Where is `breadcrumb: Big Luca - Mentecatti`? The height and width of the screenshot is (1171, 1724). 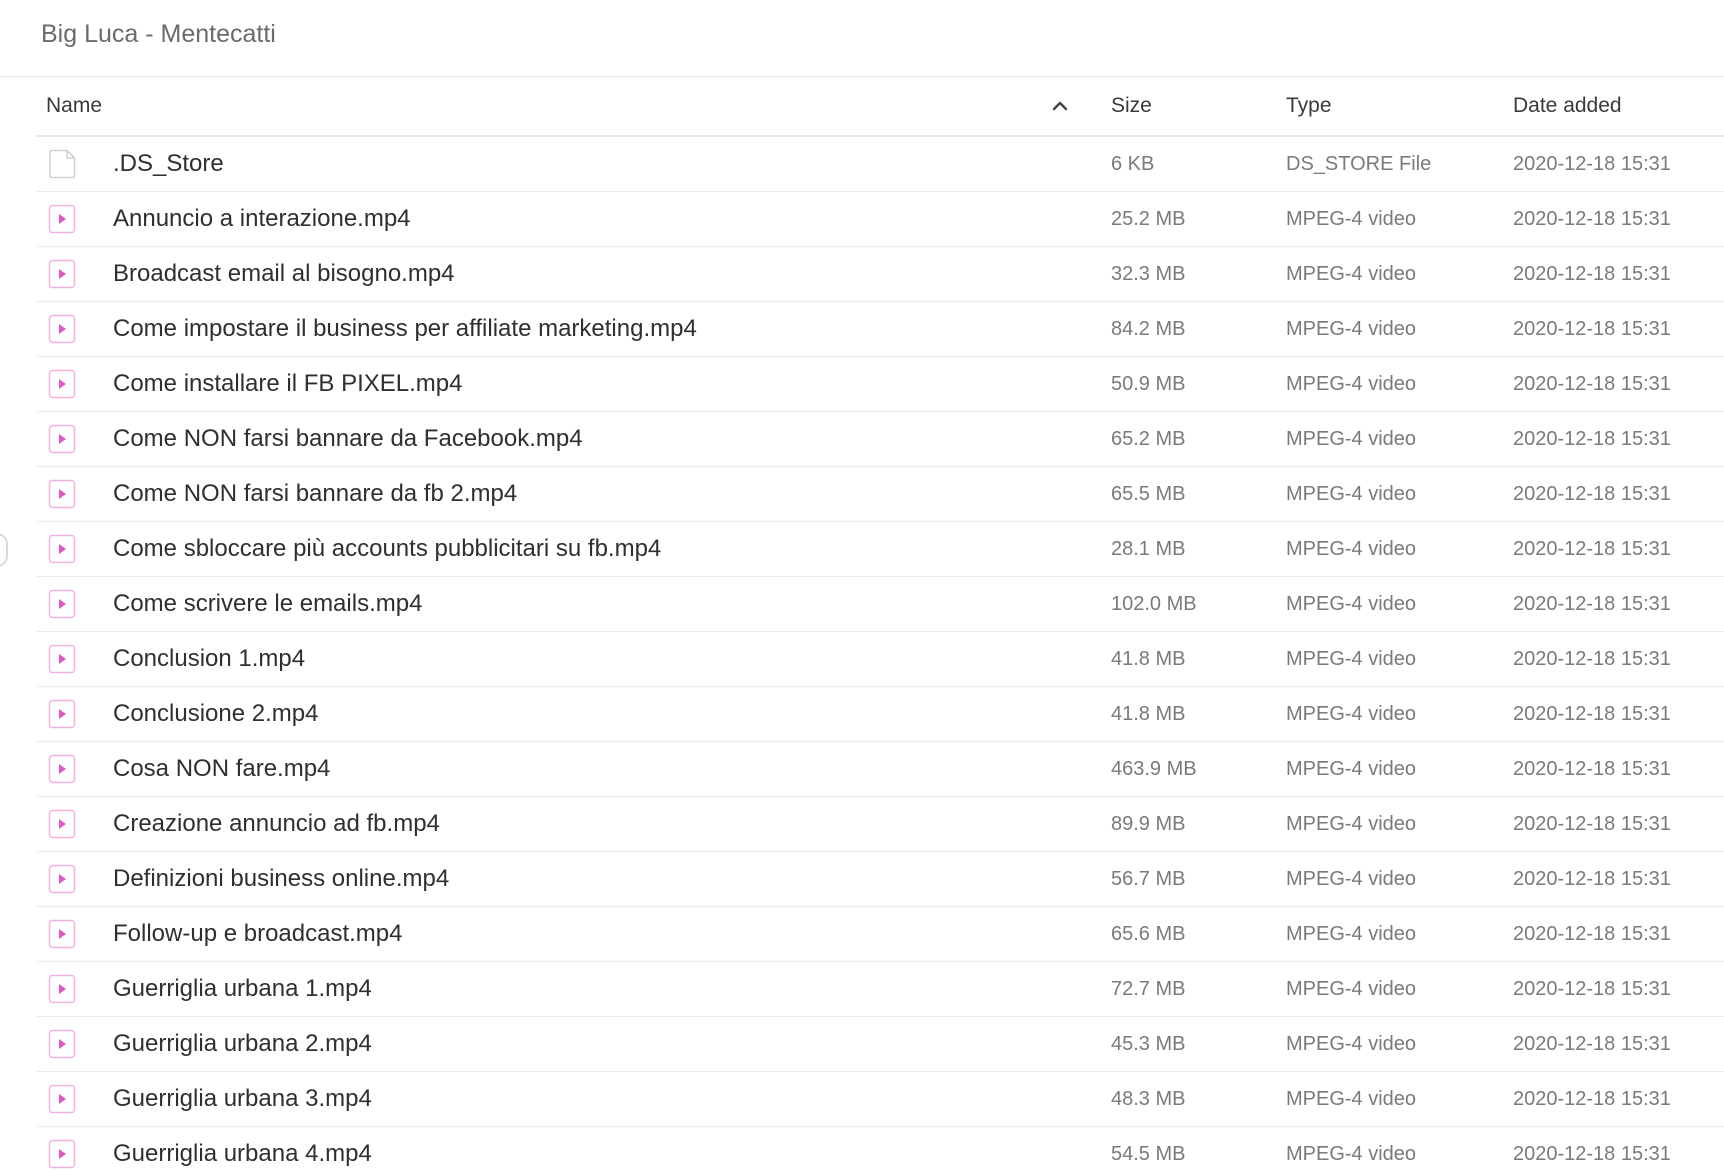 breadcrumb: Big Luca - Mentecatti is located at coordinates (158, 34).